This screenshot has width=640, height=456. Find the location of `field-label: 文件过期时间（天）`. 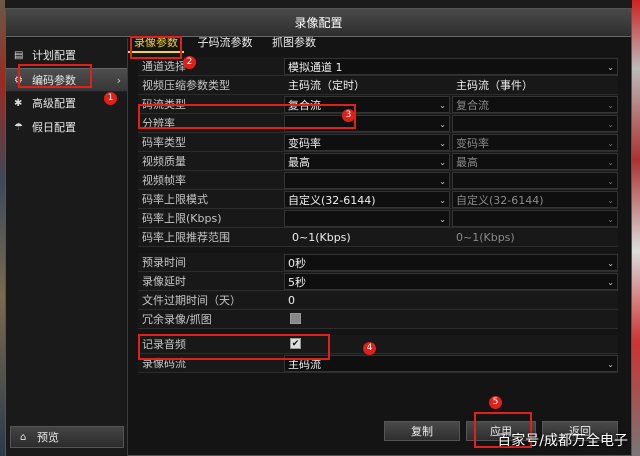

field-label: 文件过期时间（天） is located at coordinates (191, 300).